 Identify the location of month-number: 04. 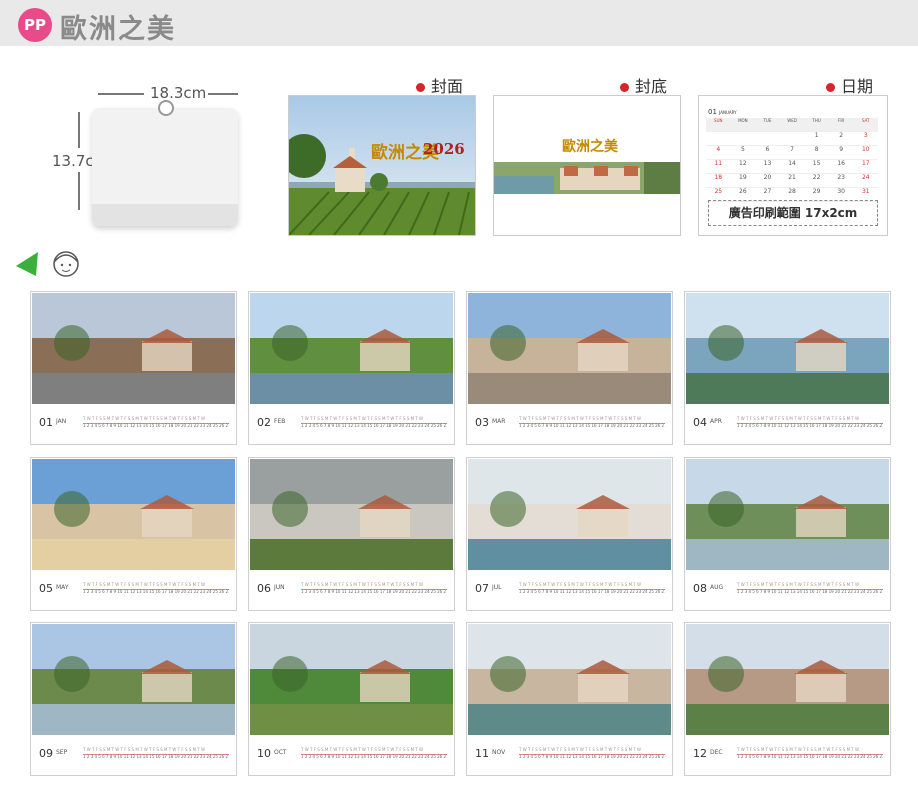
(700, 422).